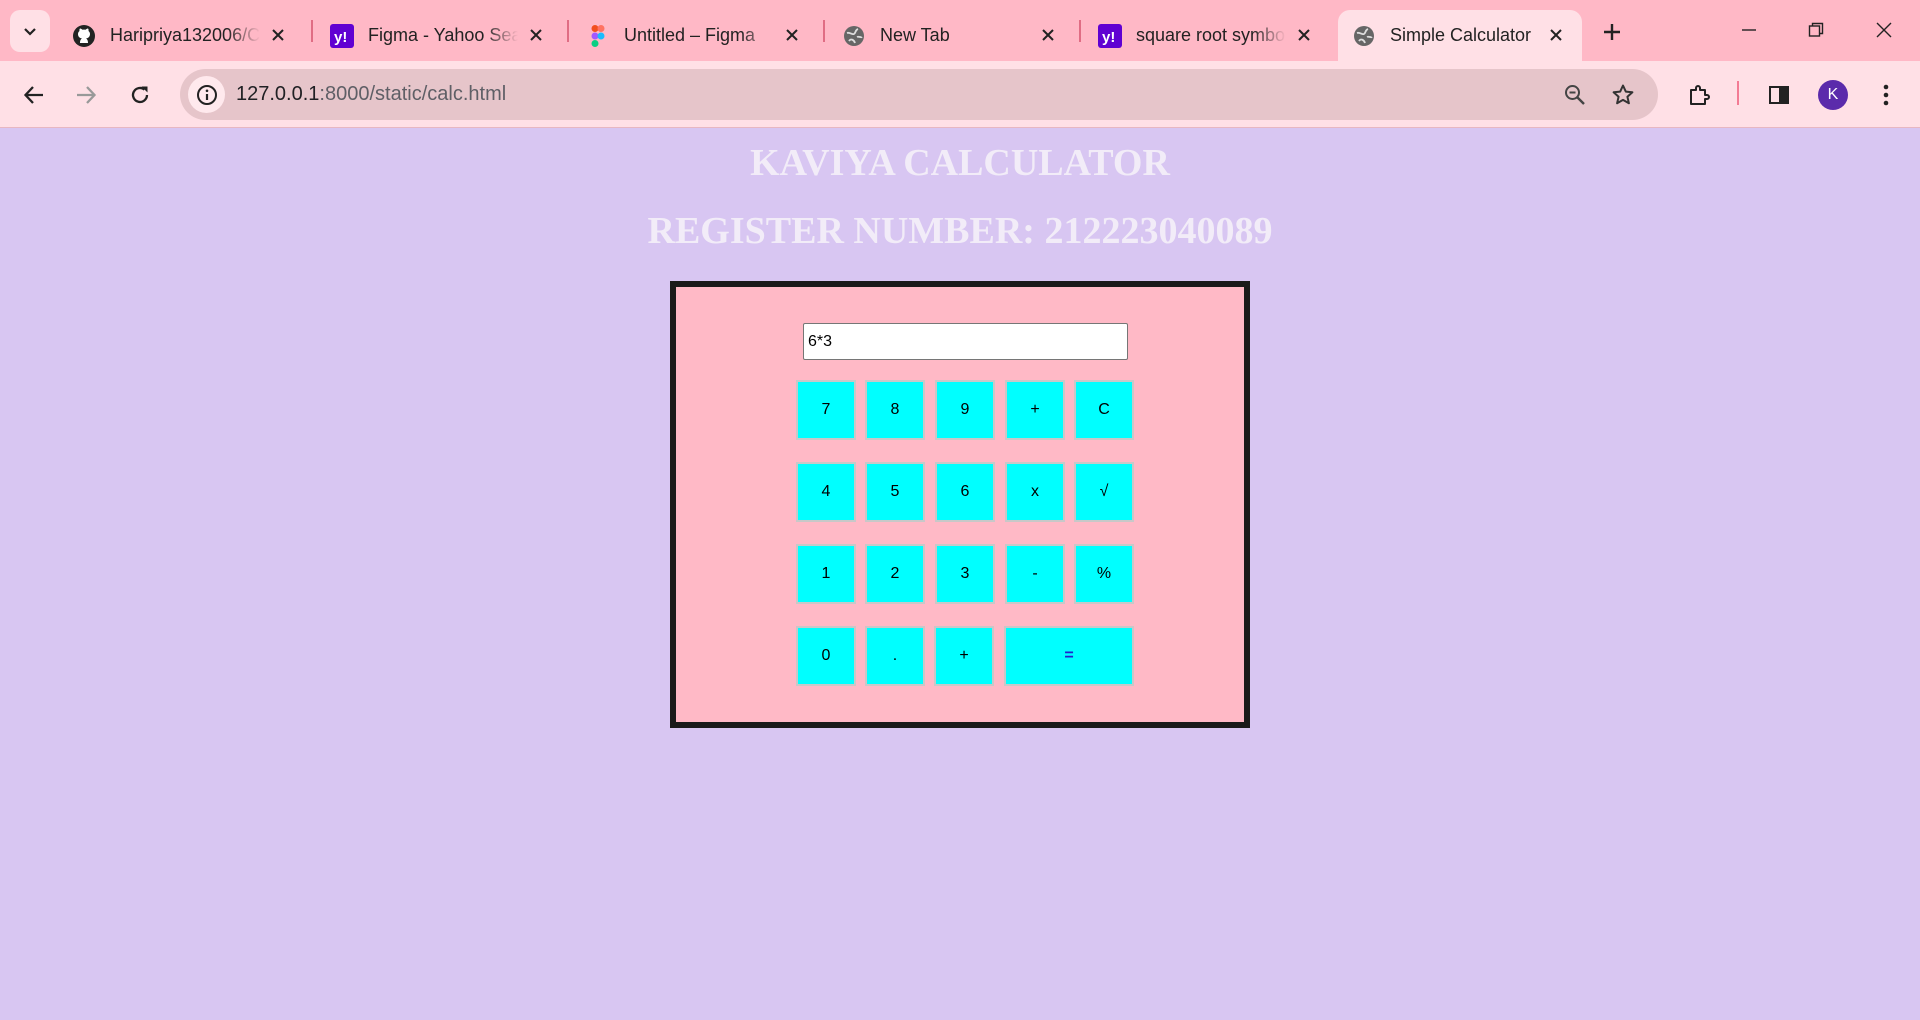 The width and height of the screenshot is (1920, 1020). Describe the element at coordinates (965, 492) in the screenshot. I see `key-6: 6` at that location.